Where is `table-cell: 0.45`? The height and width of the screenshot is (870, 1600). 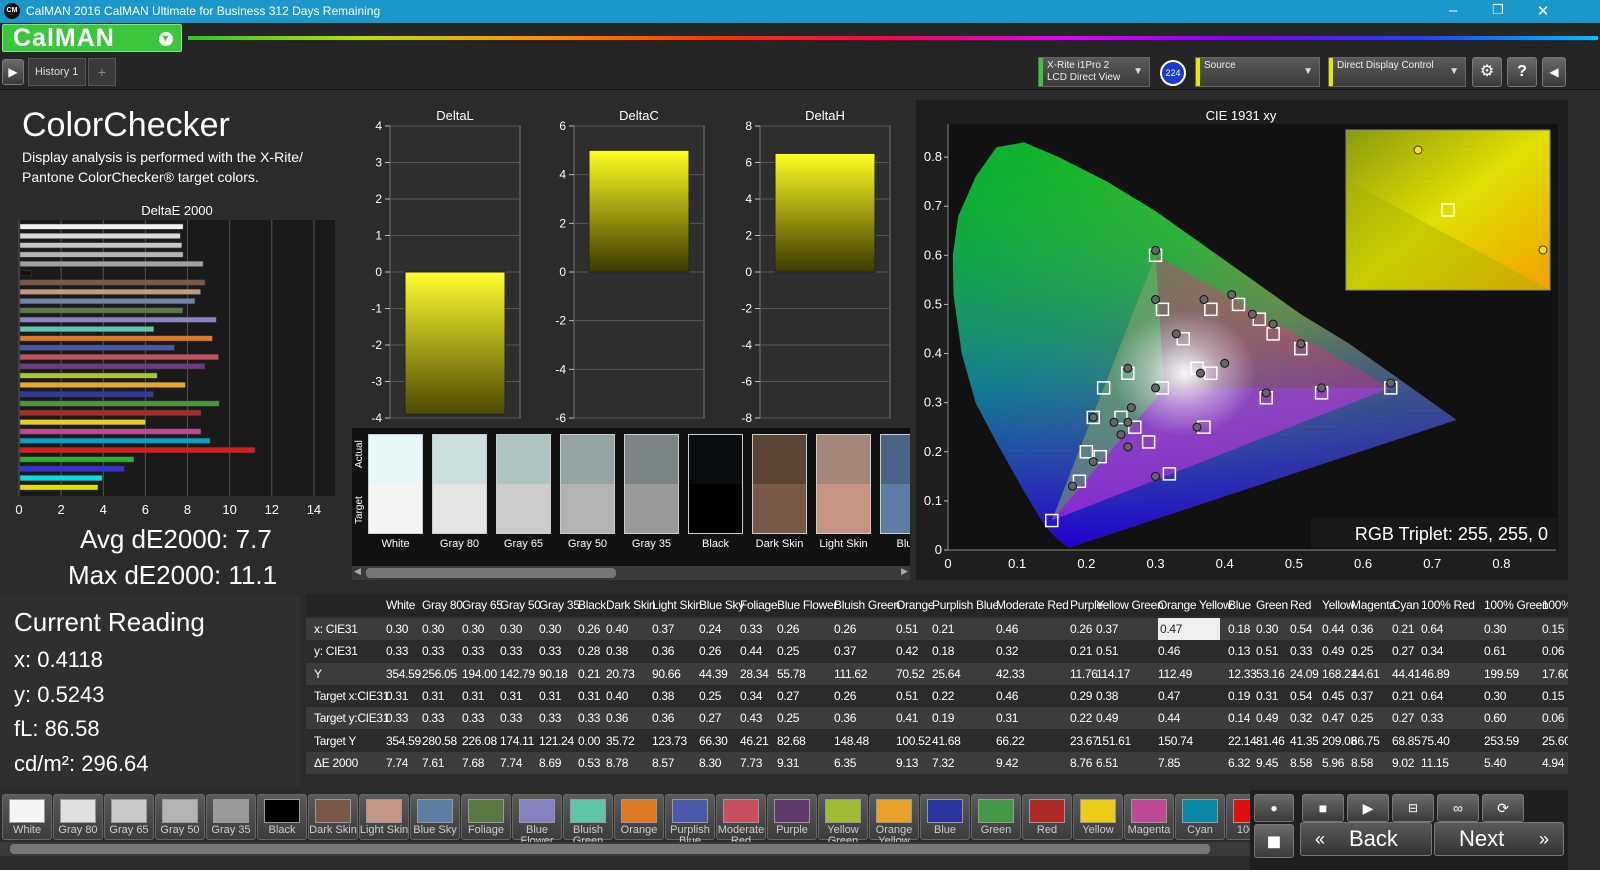
table-cell: 0.45 is located at coordinates (1333, 696).